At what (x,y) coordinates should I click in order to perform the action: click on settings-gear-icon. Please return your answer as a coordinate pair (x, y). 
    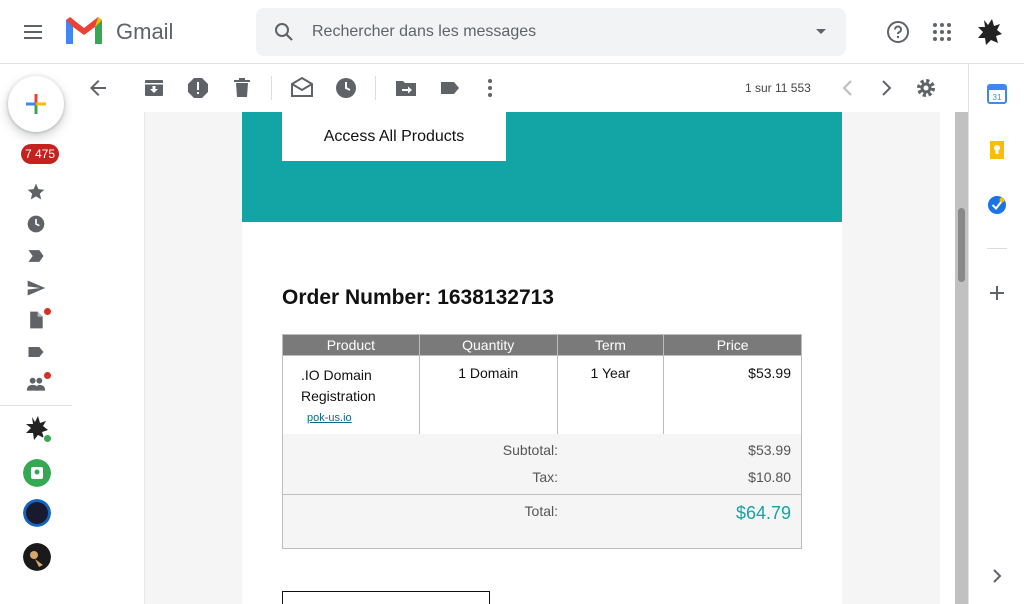
    Looking at the image, I should click on (926, 88).